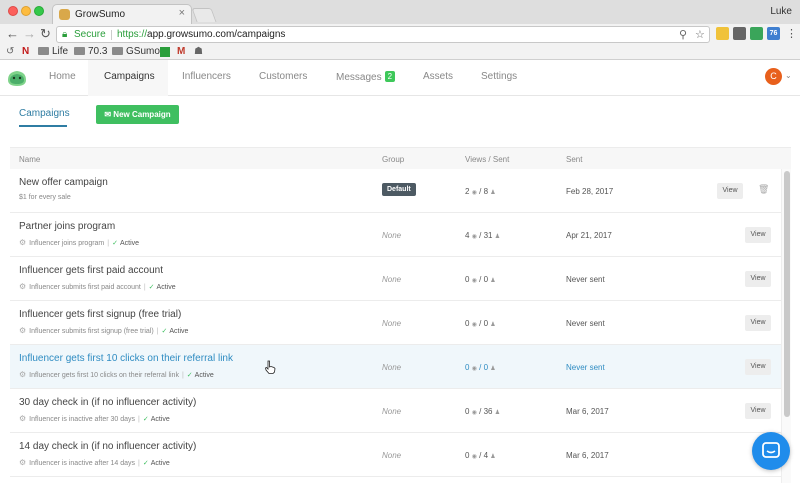 The width and height of the screenshot is (800, 483). Describe the element at coordinates (45, 34) in the screenshot. I see `reload-icon: ↻` at that location.